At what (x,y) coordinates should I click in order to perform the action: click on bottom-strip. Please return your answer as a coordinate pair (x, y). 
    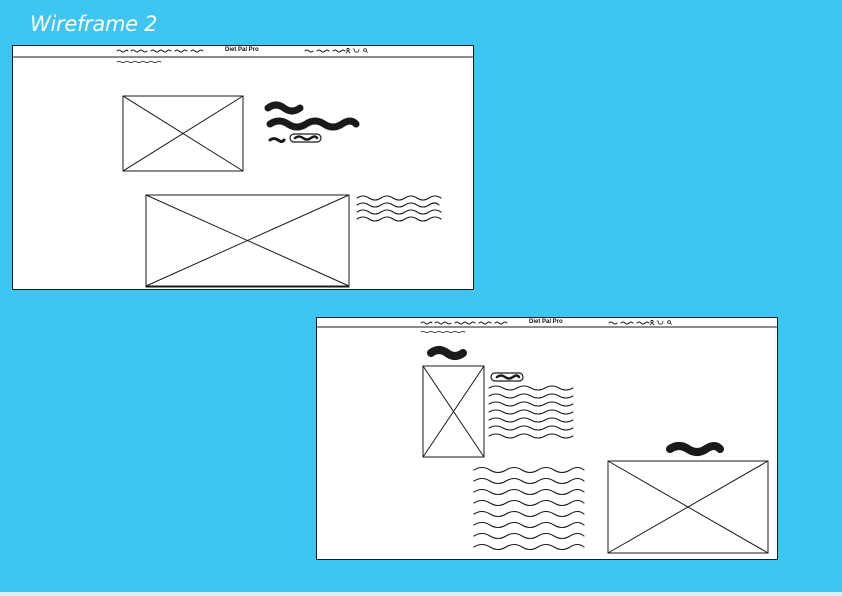
    Looking at the image, I should click on (421, 594).